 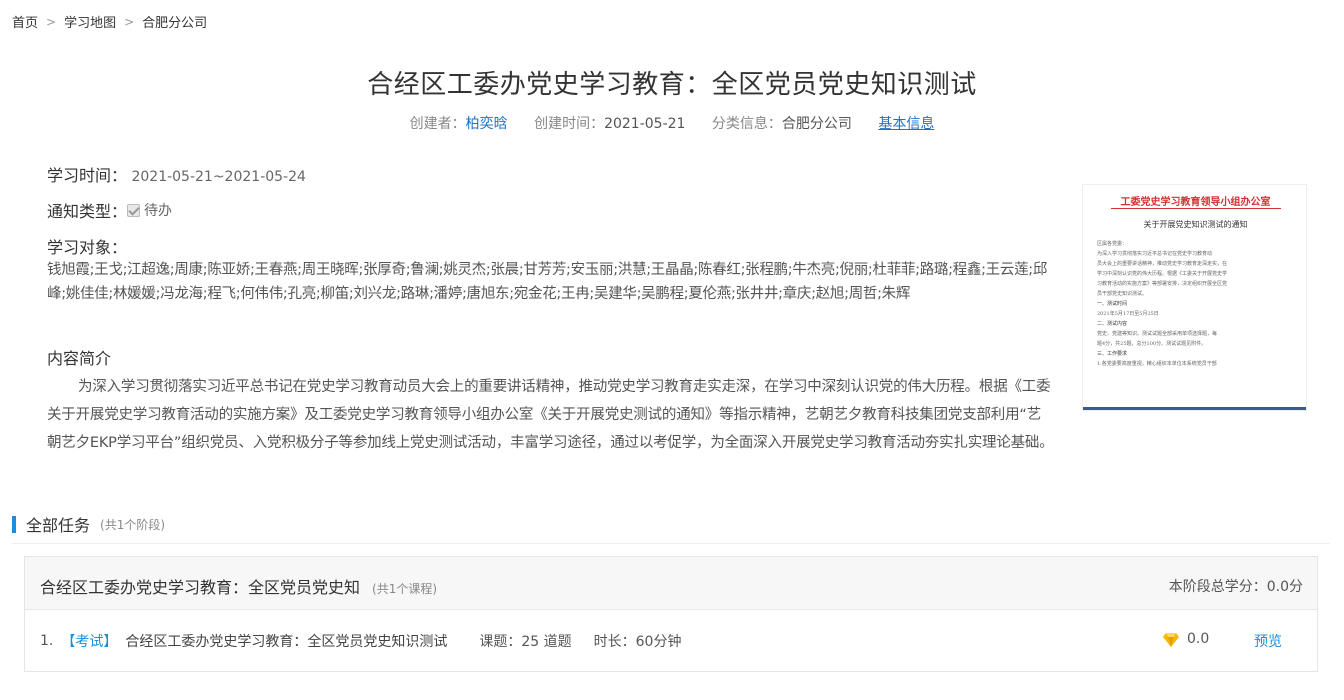 What do you see at coordinates (87, 175) in the screenshot?
I see `study-time-label: 学习时间：` at bounding box center [87, 175].